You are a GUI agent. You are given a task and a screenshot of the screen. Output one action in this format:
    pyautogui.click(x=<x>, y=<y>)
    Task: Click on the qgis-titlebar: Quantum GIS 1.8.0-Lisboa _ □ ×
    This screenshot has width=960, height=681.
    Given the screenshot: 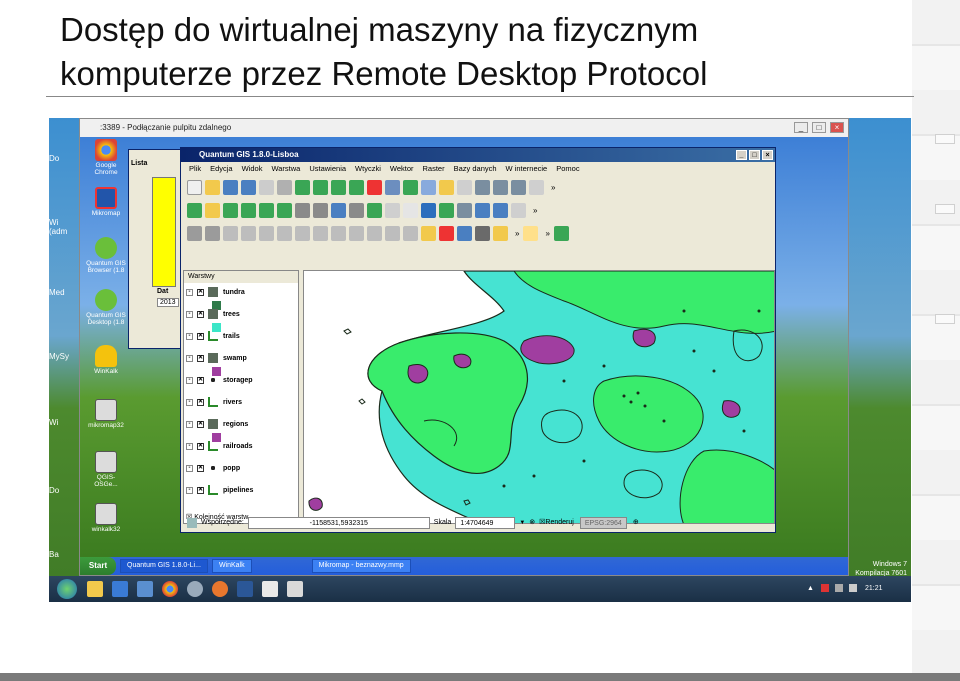 What is the action you would take?
    pyautogui.click(x=478, y=155)
    